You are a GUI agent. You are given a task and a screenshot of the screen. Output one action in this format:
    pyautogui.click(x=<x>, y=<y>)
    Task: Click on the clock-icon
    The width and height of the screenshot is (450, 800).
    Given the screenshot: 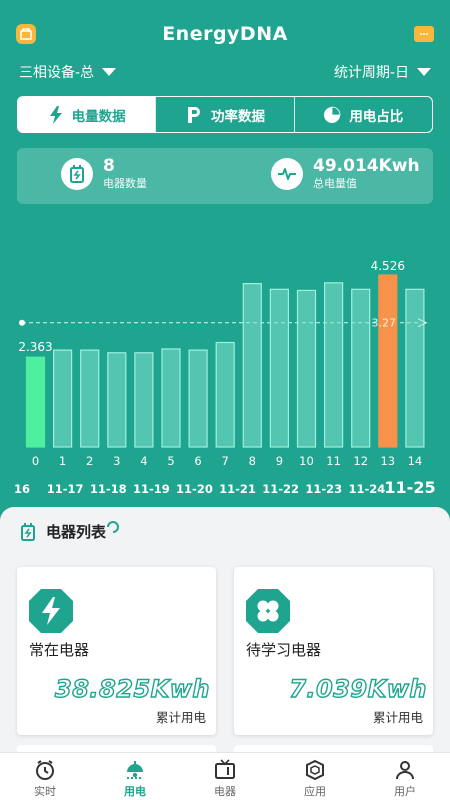 What is the action you would take?
    pyautogui.click(x=45, y=770)
    